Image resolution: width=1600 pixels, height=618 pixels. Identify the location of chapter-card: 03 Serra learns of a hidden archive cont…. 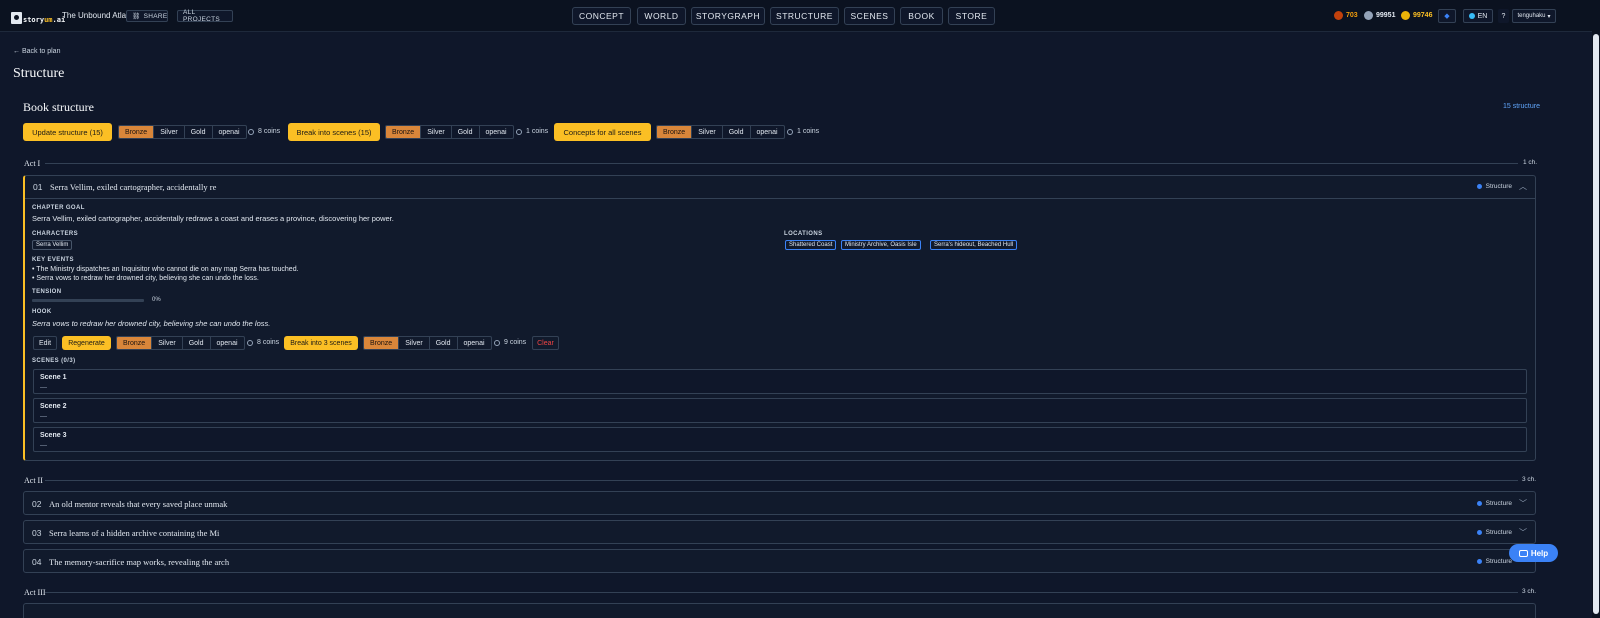
(779, 532).